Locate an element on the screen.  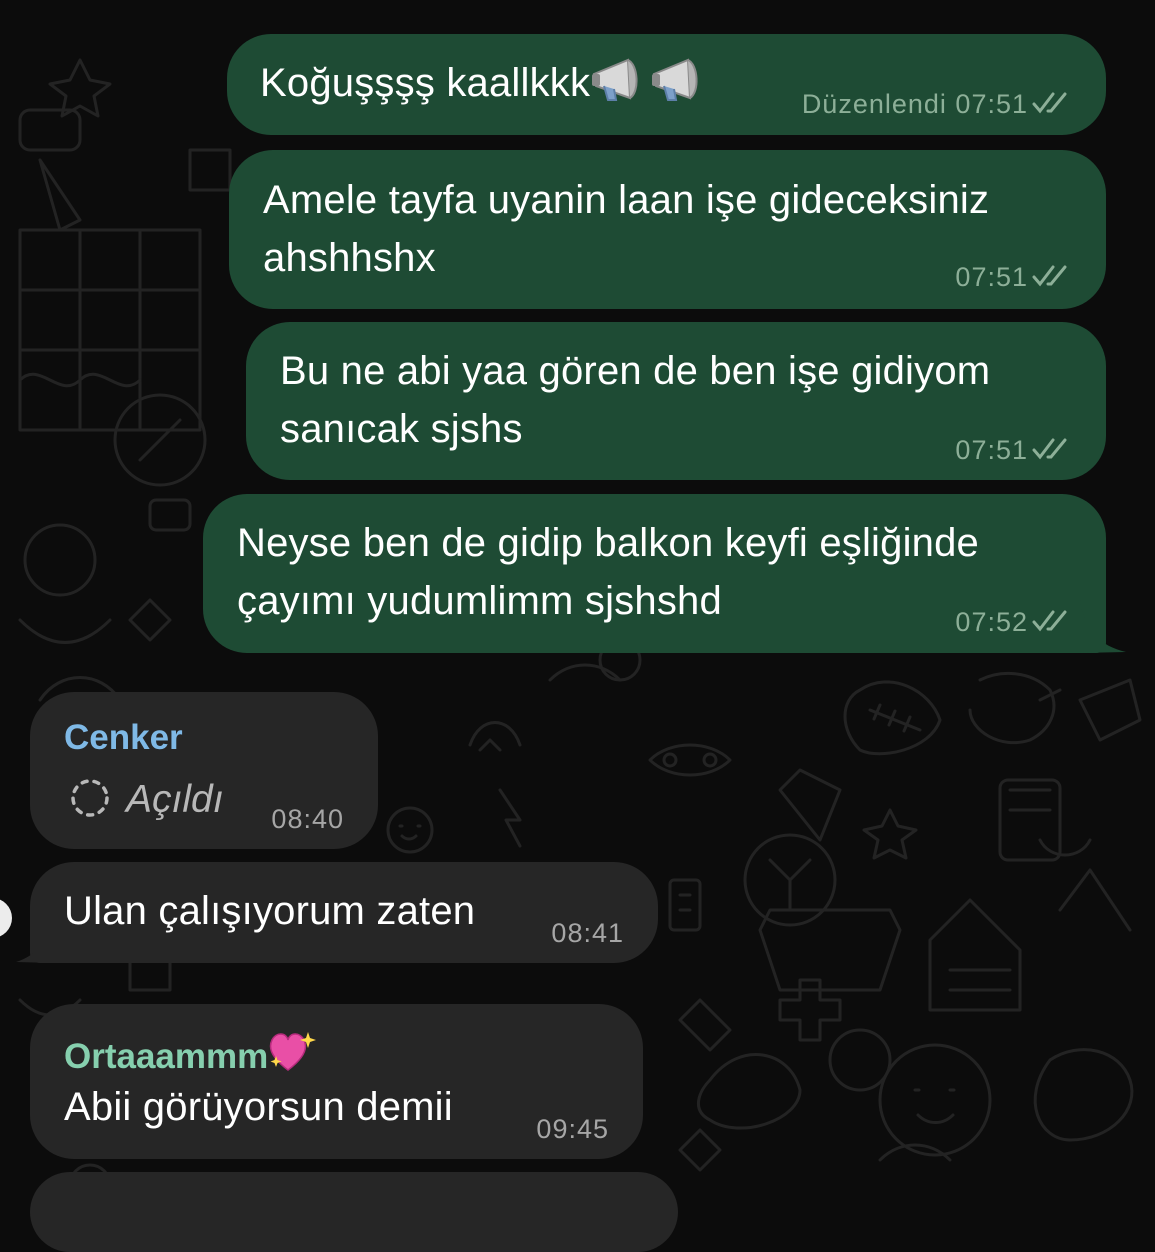
incoming-message-bubble: Ulan çalışıyorum zaten 08:41 is located at coordinates (344, 912).